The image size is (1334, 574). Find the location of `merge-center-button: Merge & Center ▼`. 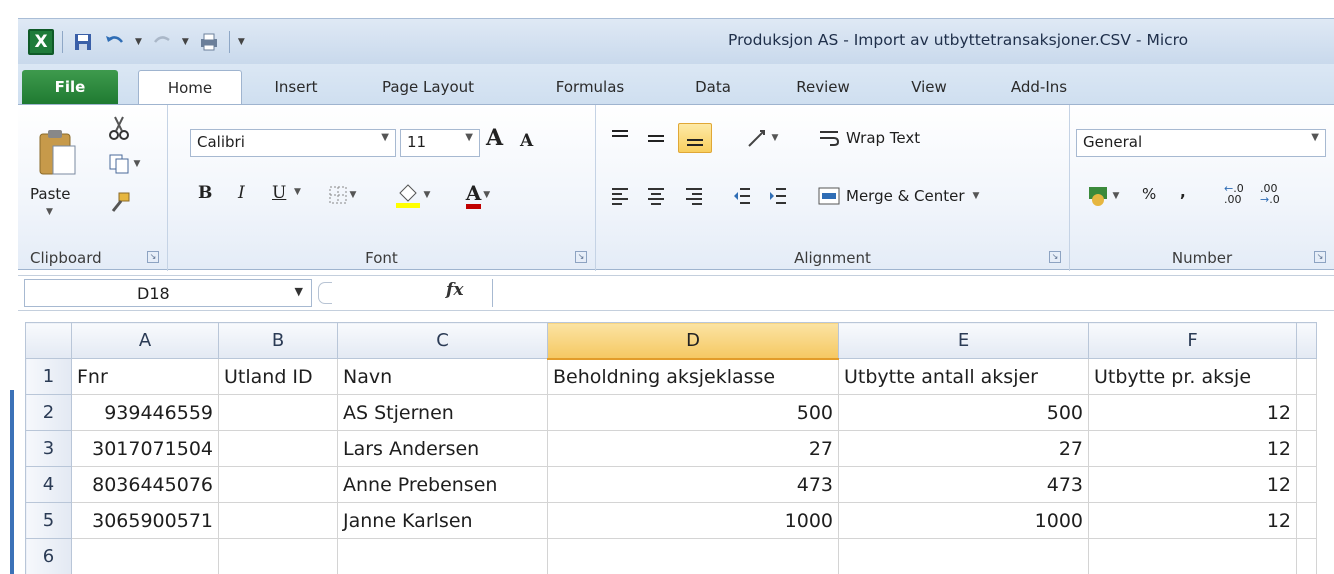

merge-center-button: Merge & Center ▼ is located at coordinates (928, 196).